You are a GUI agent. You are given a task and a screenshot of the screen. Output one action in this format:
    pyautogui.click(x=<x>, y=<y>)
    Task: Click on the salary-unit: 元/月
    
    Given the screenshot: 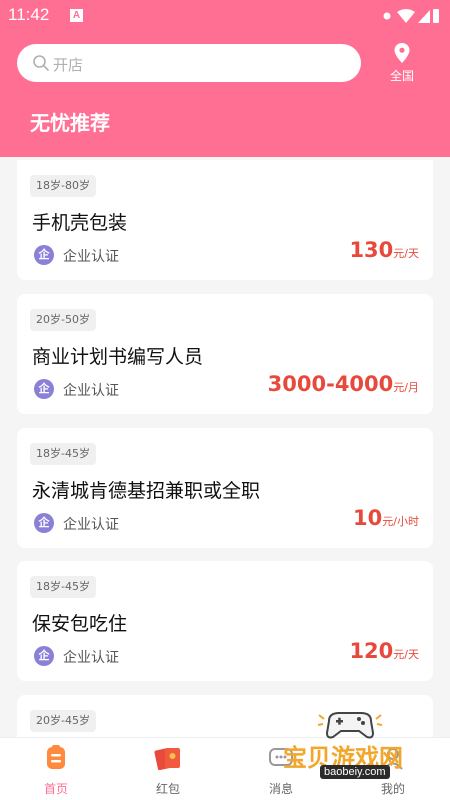 What is the action you would take?
    pyautogui.click(x=406, y=387)
    